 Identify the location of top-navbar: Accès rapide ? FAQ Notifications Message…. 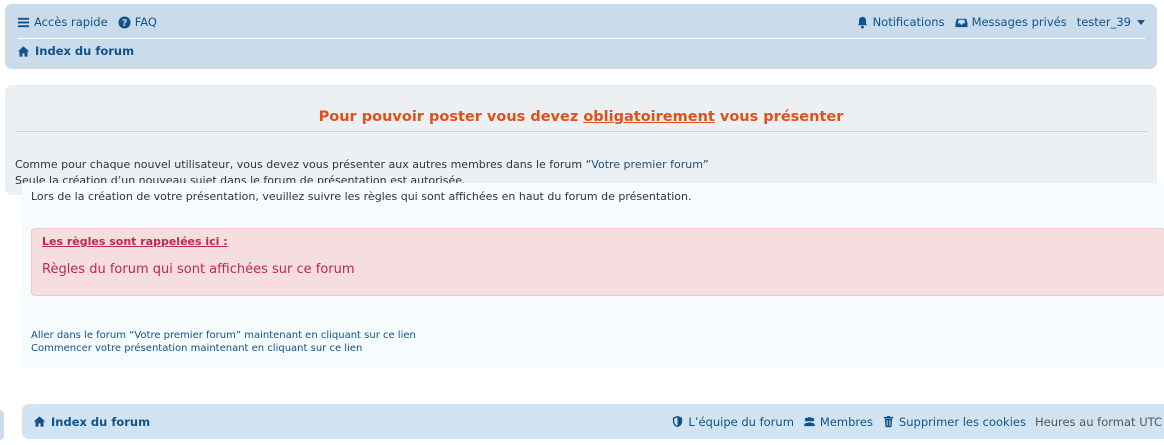
(581, 36).